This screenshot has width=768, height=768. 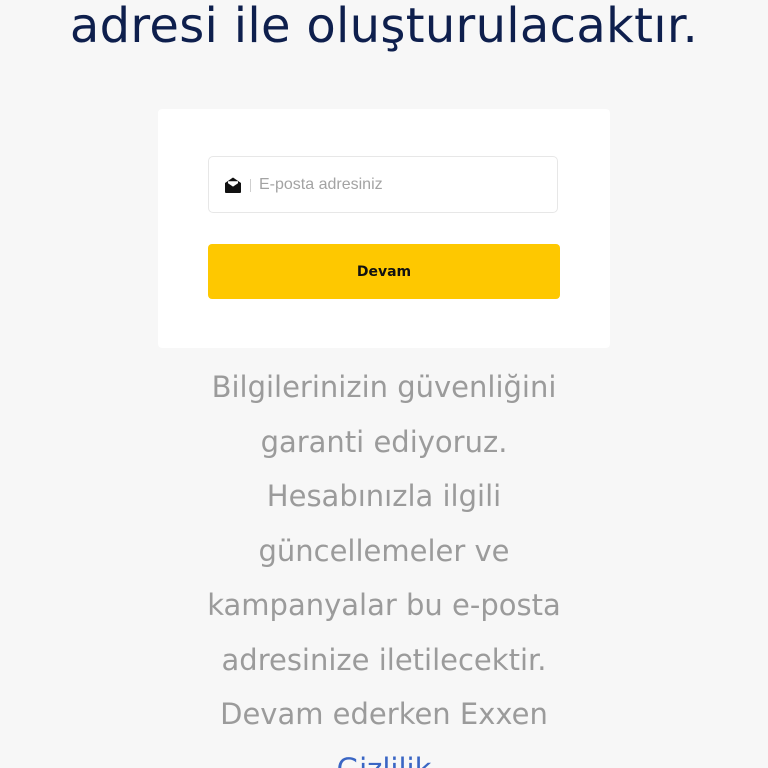 What do you see at coordinates (384, 27) in the screenshot?
I see `page-title: adresi ile oluşturulacaktır.` at bounding box center [384, 27].